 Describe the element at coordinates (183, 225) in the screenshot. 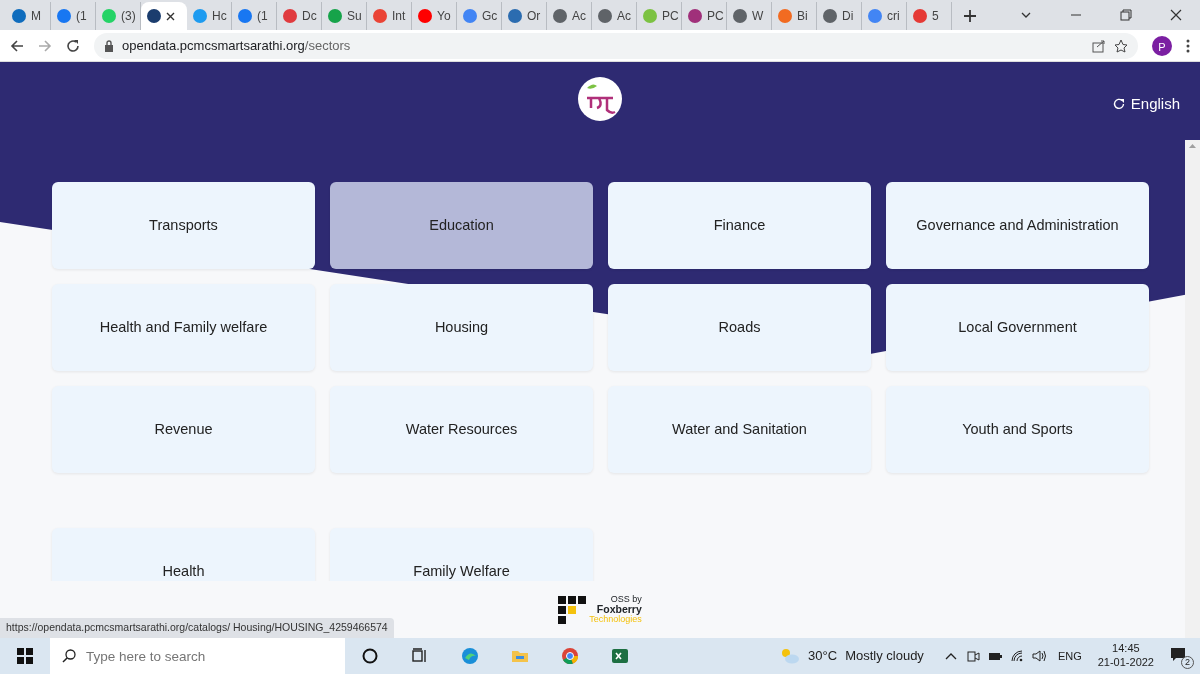

I see `sector-card: Transports` at that location.